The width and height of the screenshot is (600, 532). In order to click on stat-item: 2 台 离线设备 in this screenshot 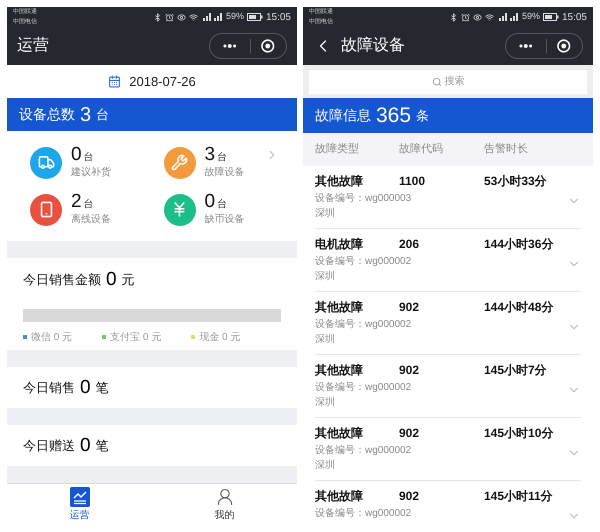, I will do `click(97, 209)`.